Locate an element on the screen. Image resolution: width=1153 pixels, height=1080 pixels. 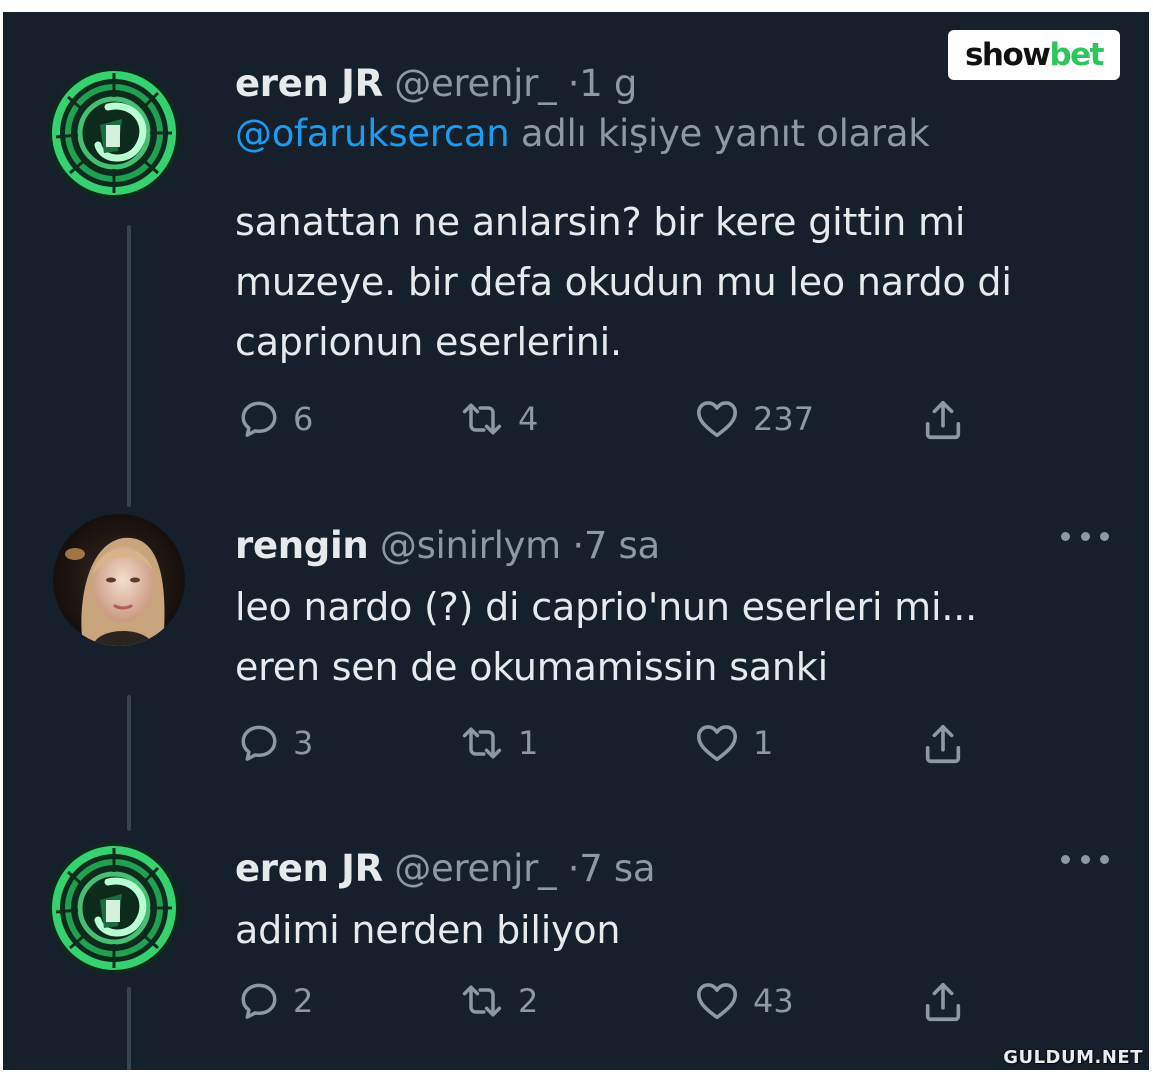
reply-count: 2 is located at coordinates (303, 1001).